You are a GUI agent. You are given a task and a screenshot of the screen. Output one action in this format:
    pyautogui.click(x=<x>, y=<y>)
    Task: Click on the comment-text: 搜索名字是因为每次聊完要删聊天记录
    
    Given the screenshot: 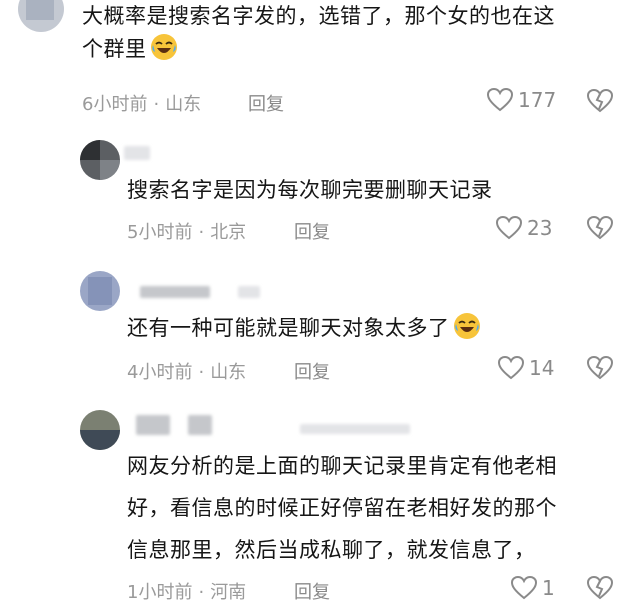 What is the action you would take?
    pyautogui.click(x=310, y=190)
    